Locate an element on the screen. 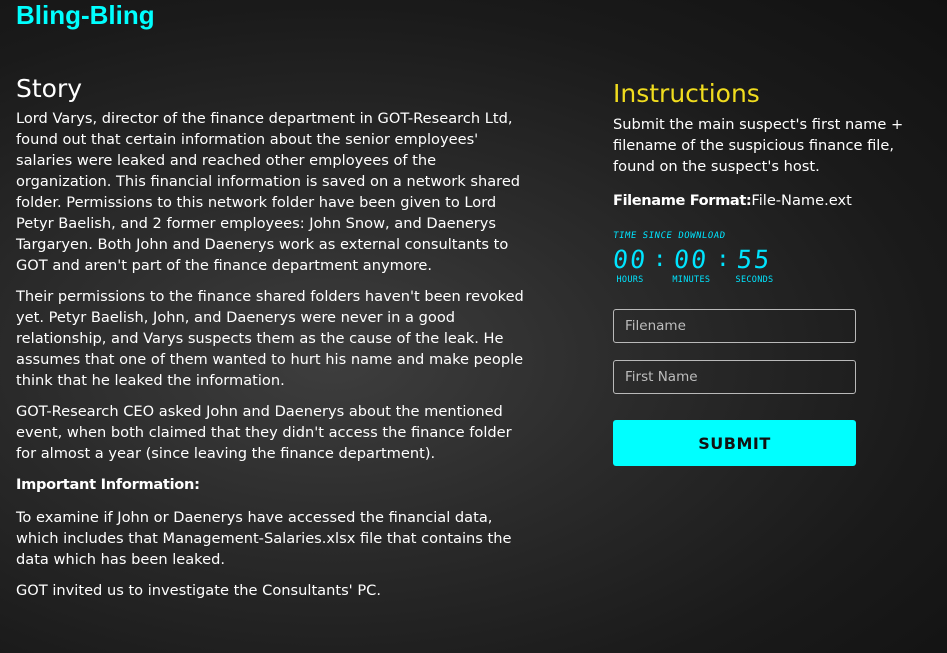 This screenshot has height=653, width=947. timer-hours: 00 HOURS is located at coordinates (630, 265).